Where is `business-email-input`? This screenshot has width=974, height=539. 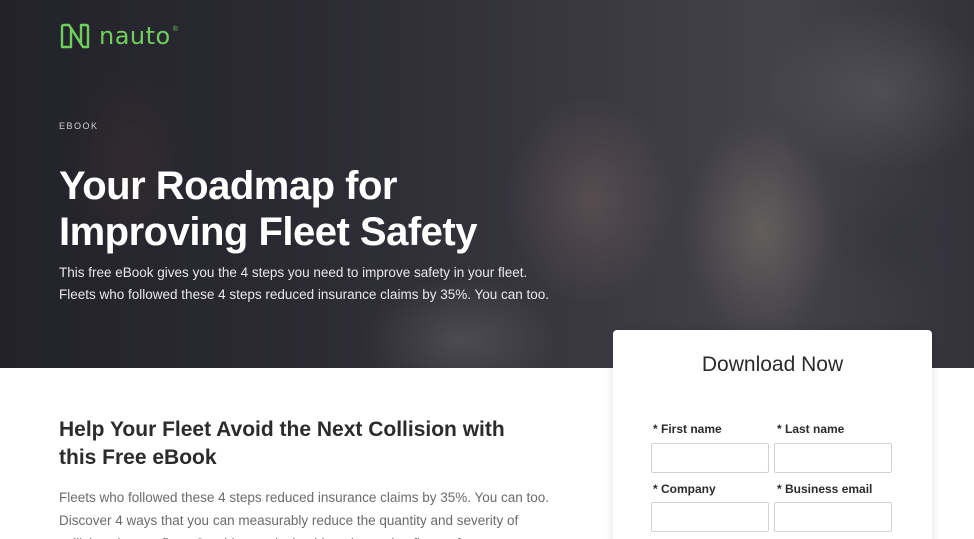 business-email-input is located at coordinates (833, 517).